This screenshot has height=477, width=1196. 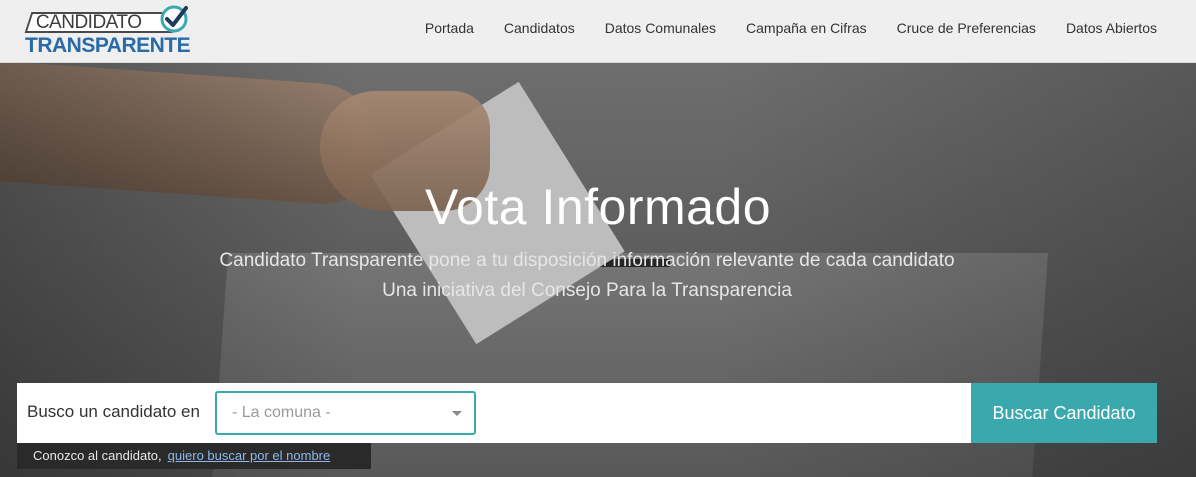 I want to click on nav-candidatos: Candidatos, so click(x=539, y=28).